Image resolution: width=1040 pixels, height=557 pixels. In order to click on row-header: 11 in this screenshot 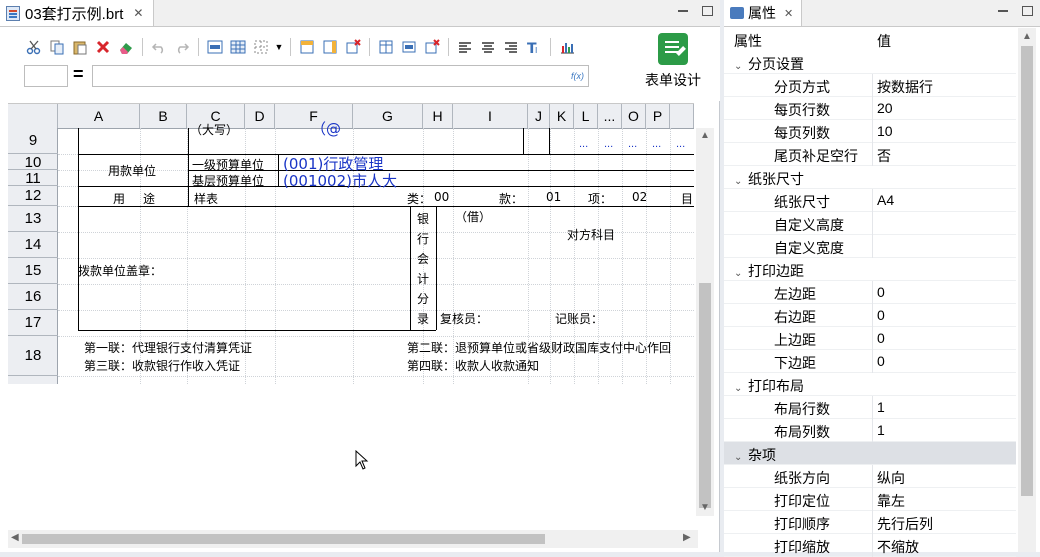, I will do `click(33, 178)`.